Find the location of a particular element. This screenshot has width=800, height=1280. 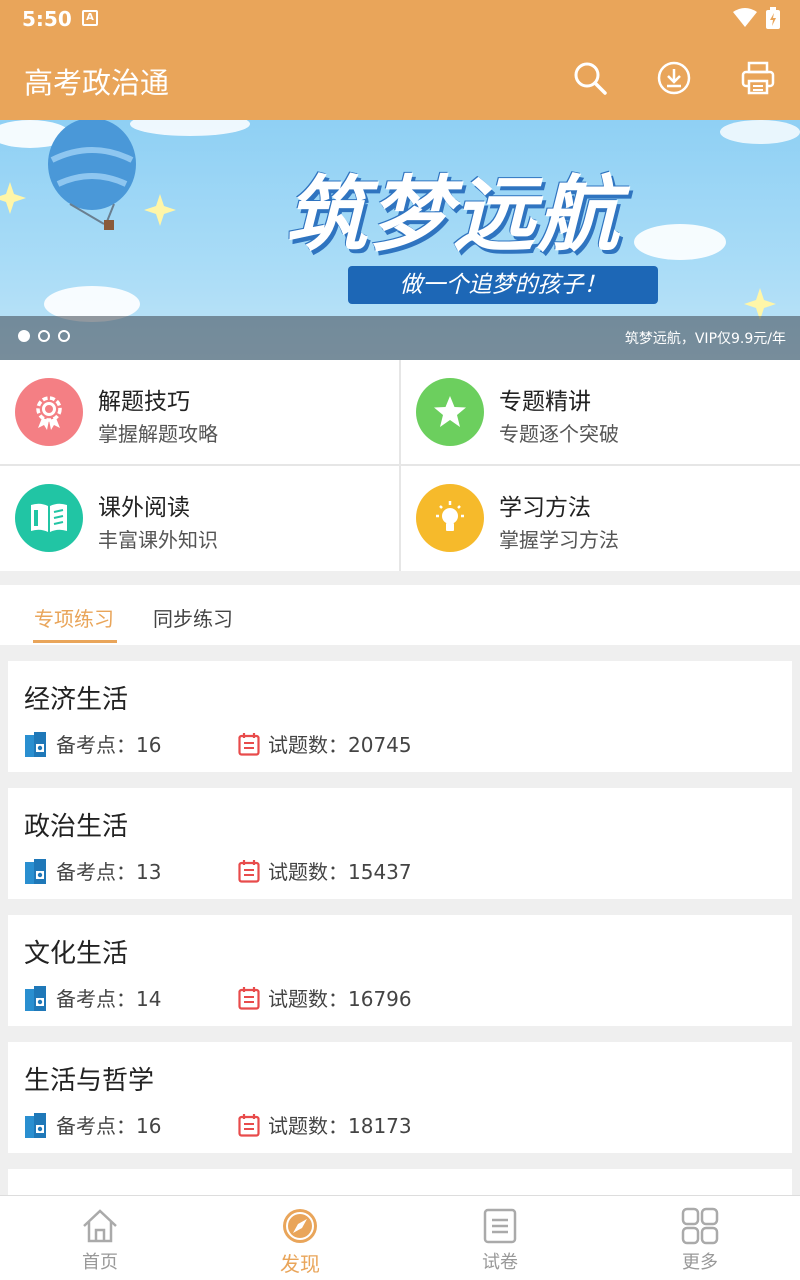

question-count-label: 试题数：18173 is located at coordinates (340, 1126).